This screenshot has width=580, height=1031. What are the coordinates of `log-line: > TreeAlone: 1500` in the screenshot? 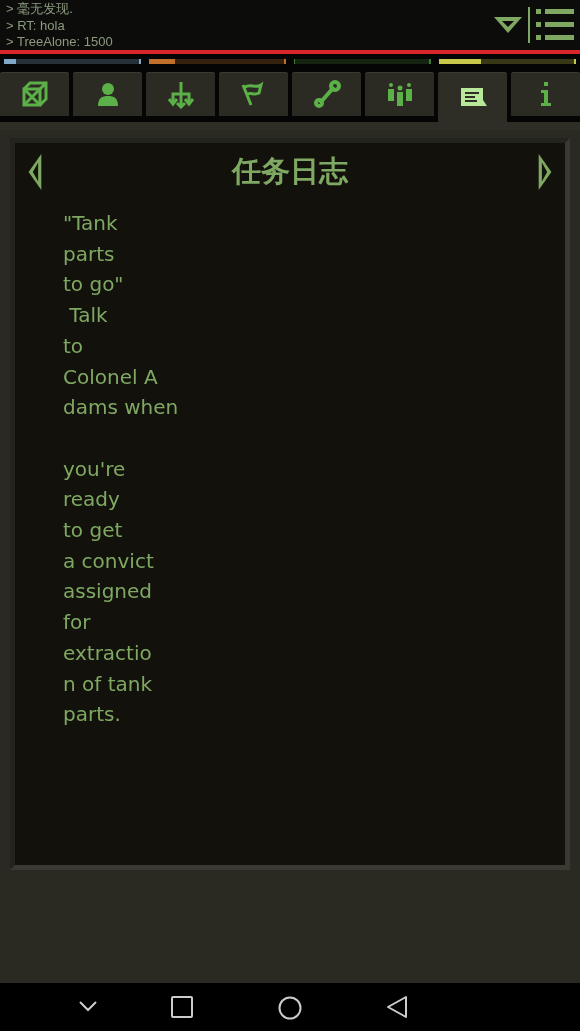 It's located at (59, 42).